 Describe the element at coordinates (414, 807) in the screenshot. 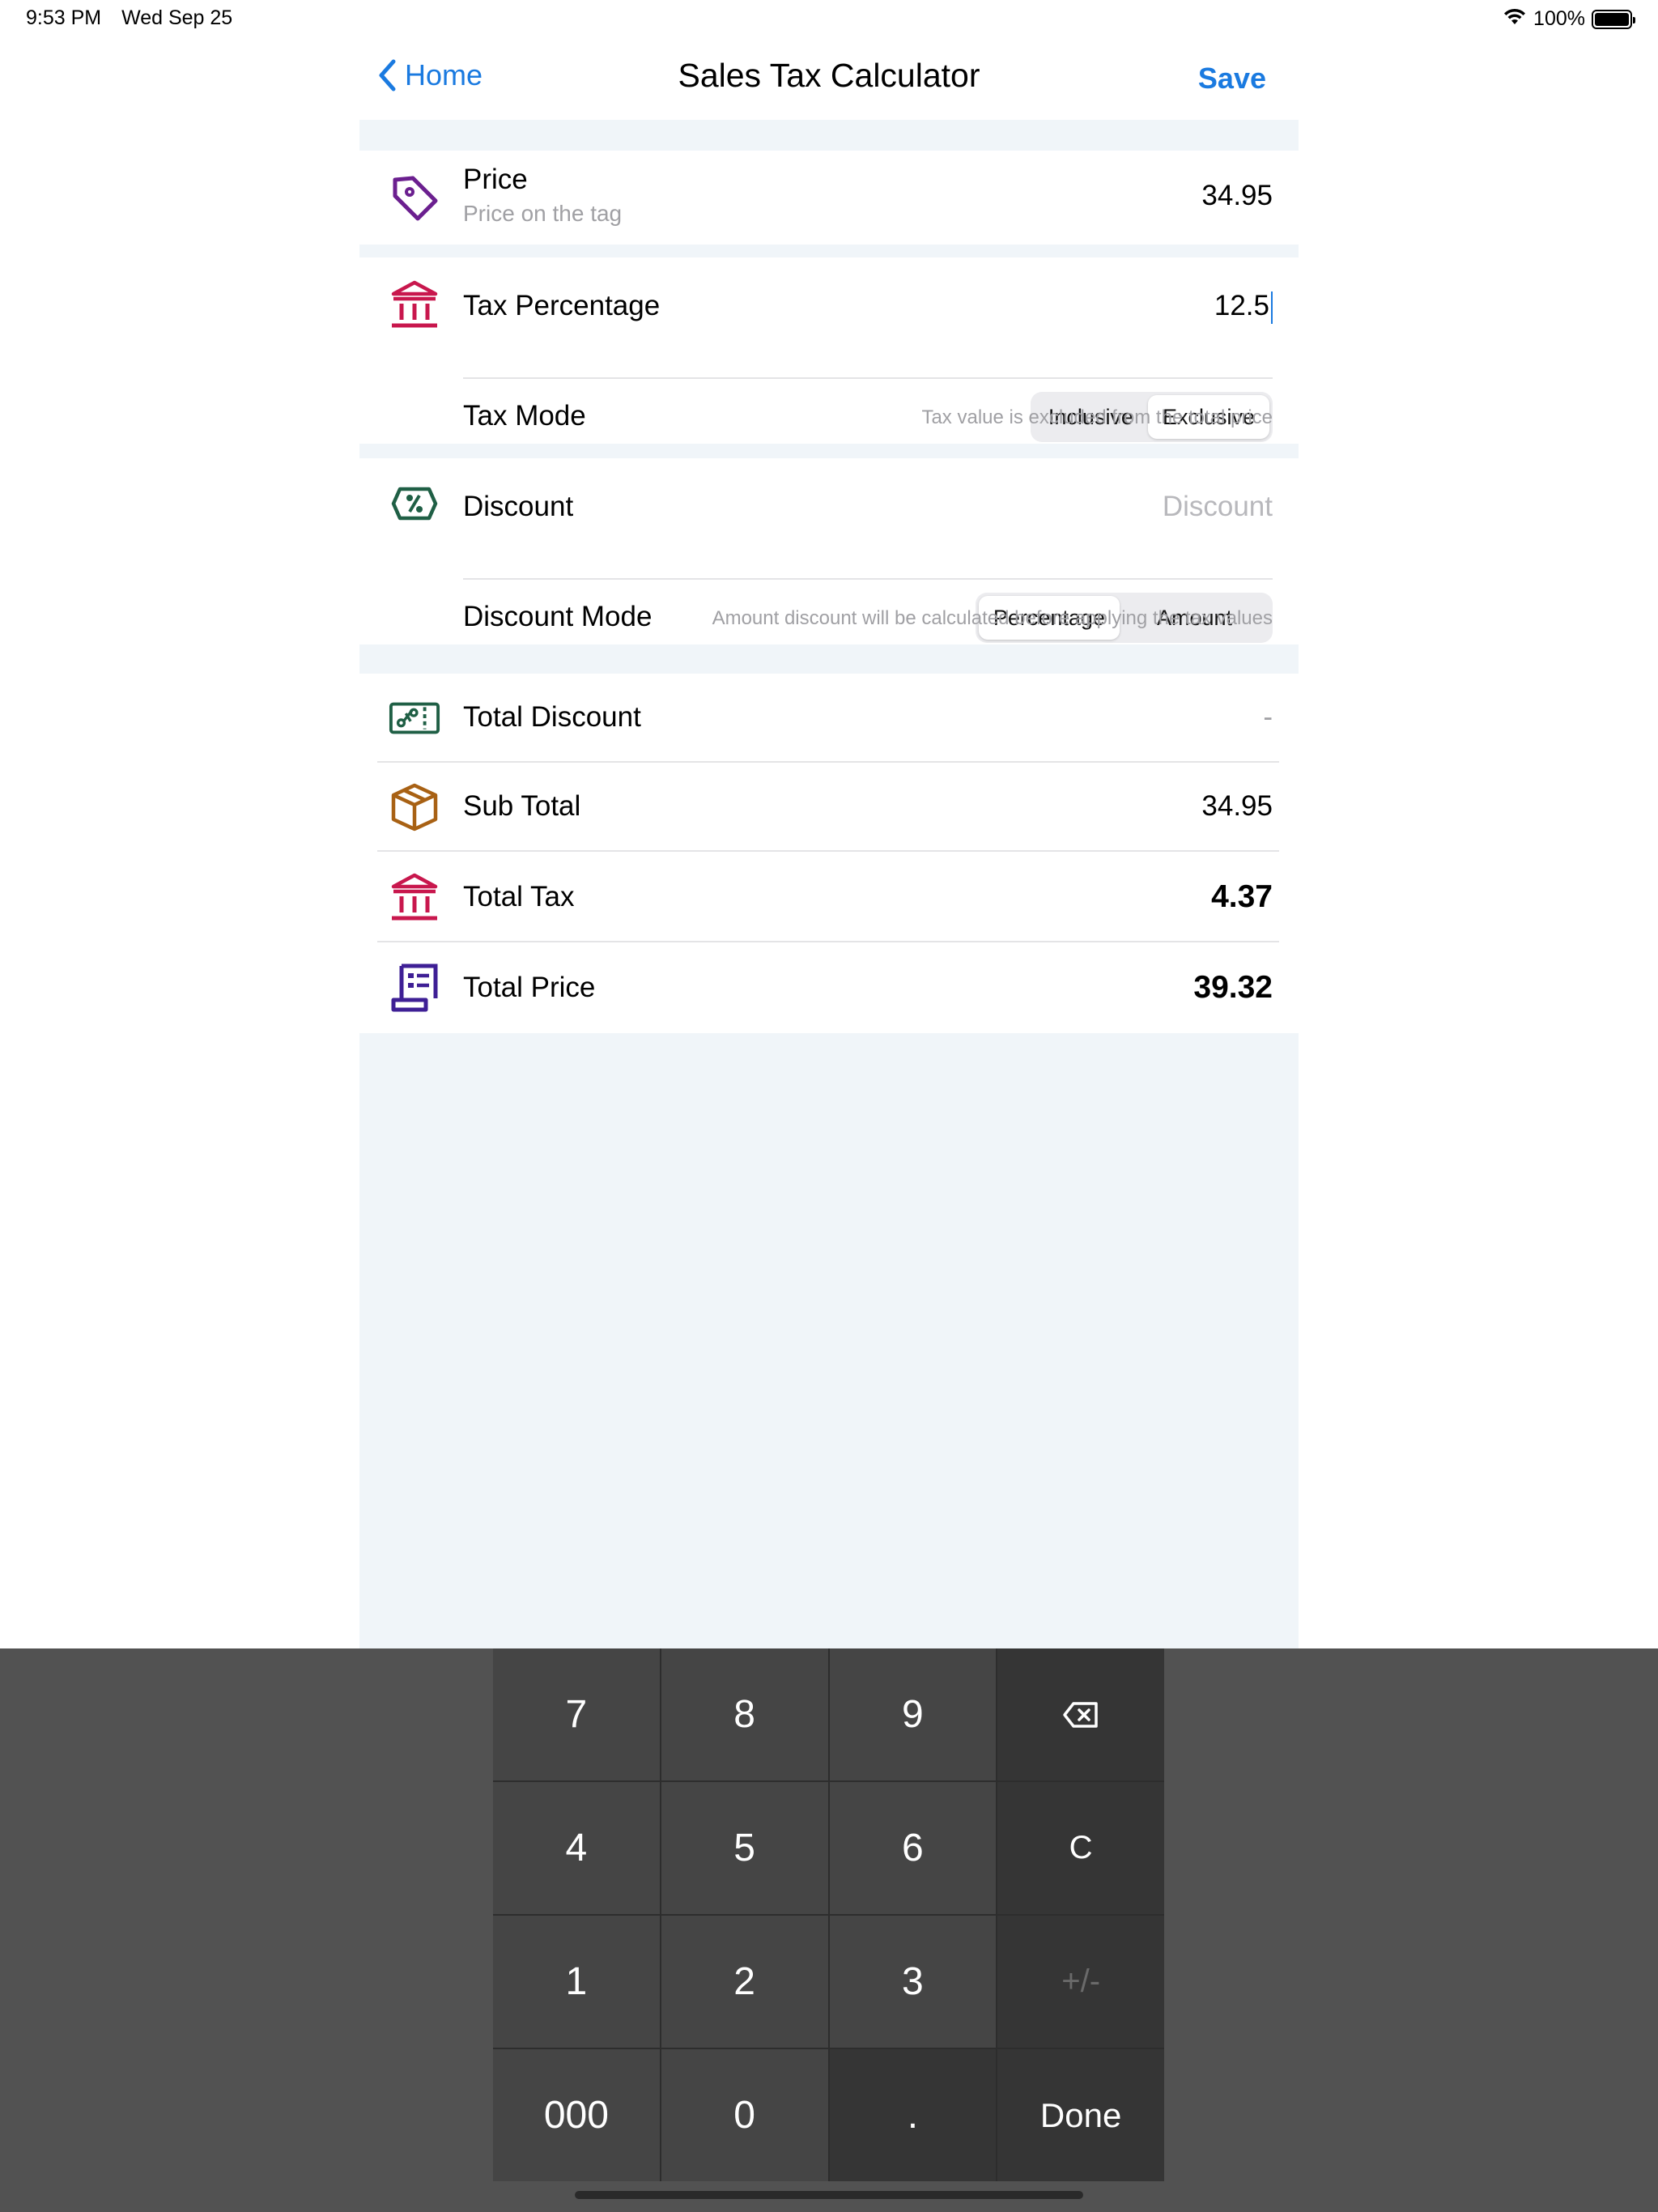

I see `box-icon` at that location.